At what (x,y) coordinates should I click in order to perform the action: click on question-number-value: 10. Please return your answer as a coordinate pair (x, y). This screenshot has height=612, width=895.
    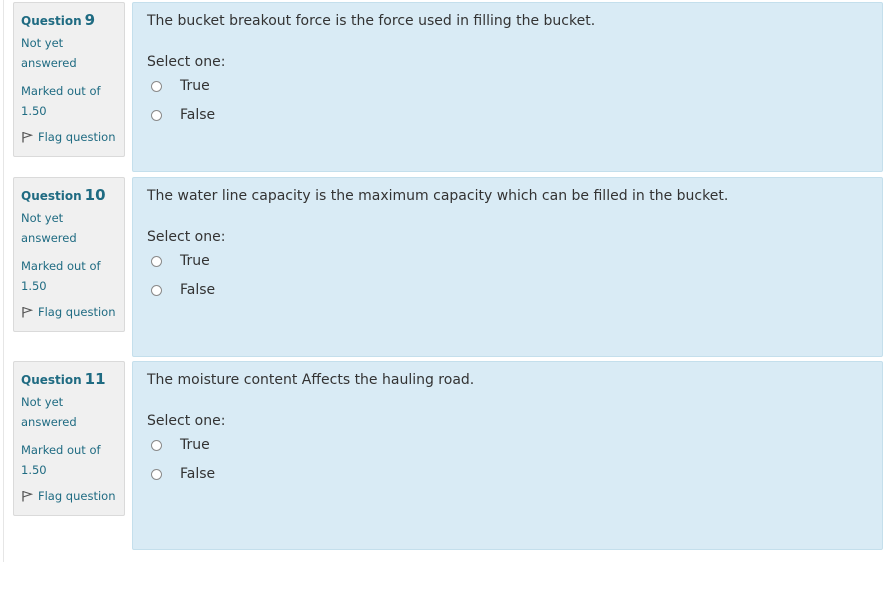
    Looking at the image, I should click on (95, 195).